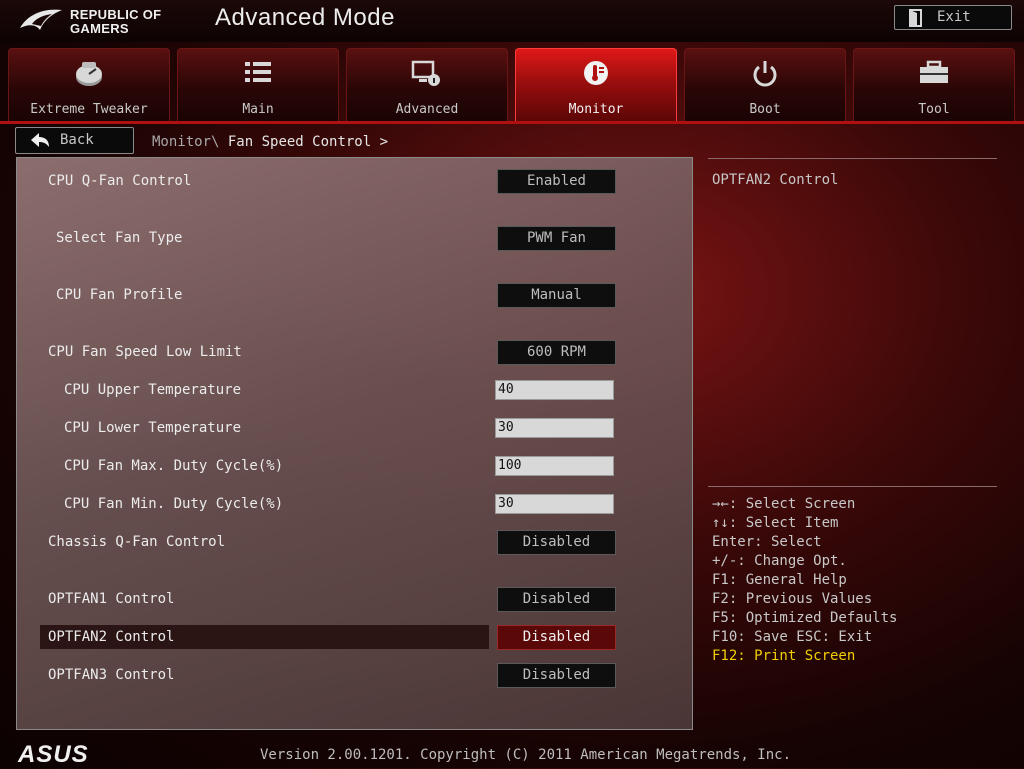  Describe the element at coordinates (792, 637) in the screenshot. I see `key-hint: F10: Save ESC: Exit` at that location.